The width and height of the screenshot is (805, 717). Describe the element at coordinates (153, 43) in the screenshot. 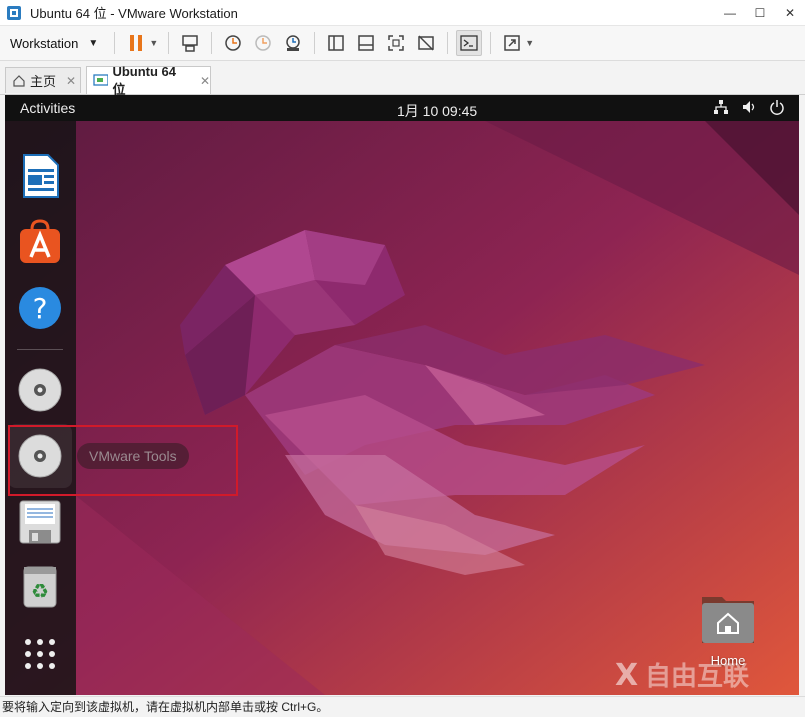

I see `pause-dropdown-icon: ▼` at that location.